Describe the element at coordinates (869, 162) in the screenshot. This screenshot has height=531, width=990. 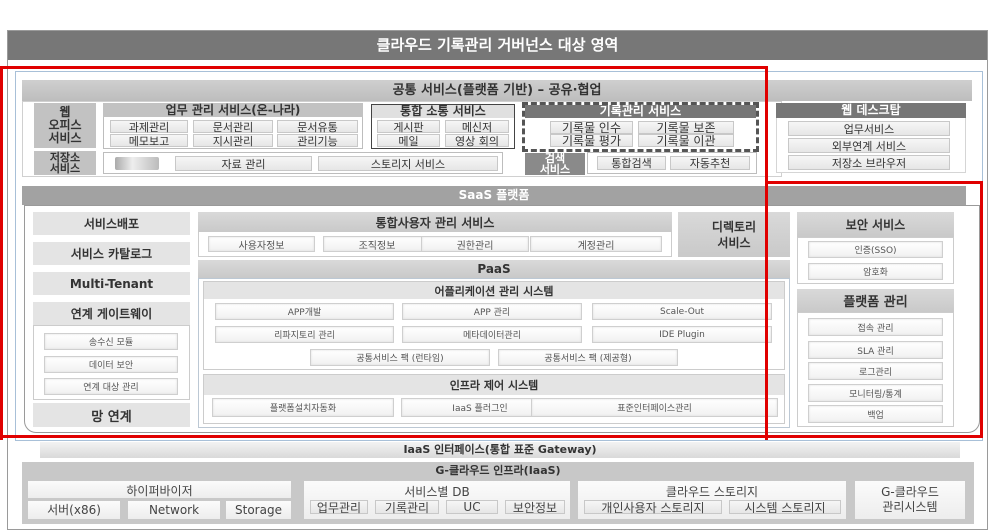
I see `storage-browser-button: 저장소 브라우저` at that location.